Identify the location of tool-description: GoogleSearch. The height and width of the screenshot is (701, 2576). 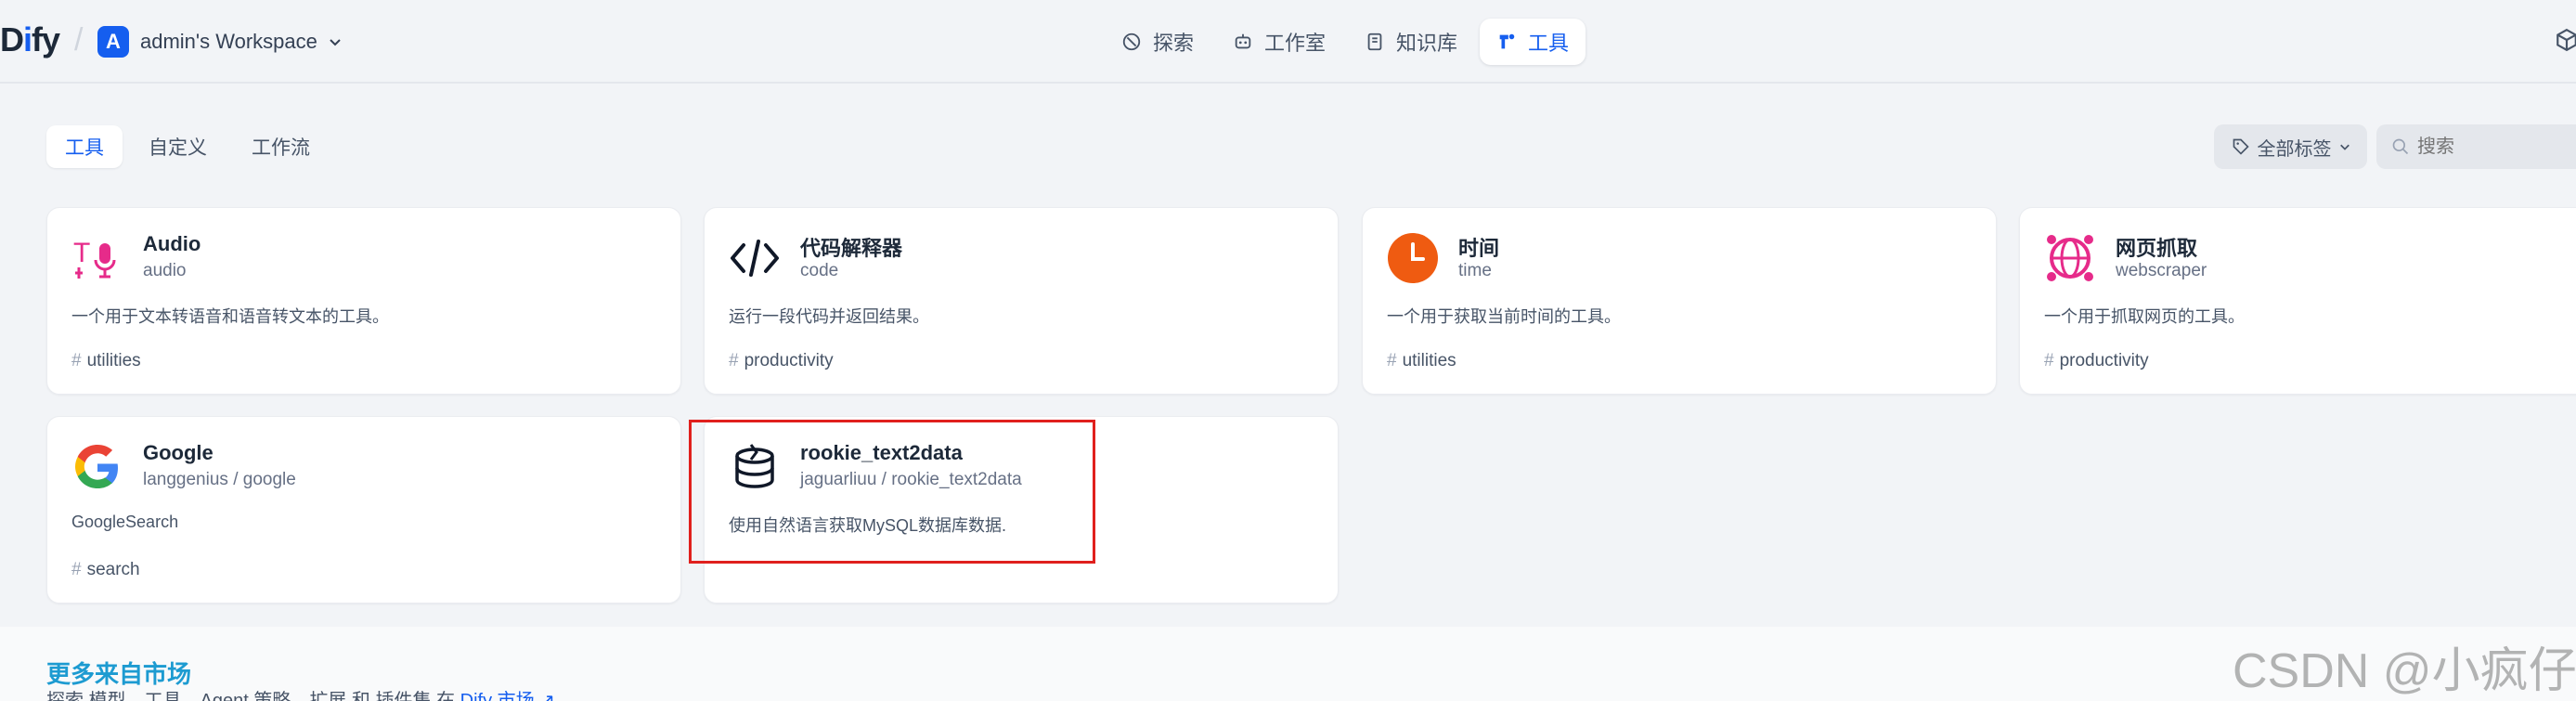
(125, 522).